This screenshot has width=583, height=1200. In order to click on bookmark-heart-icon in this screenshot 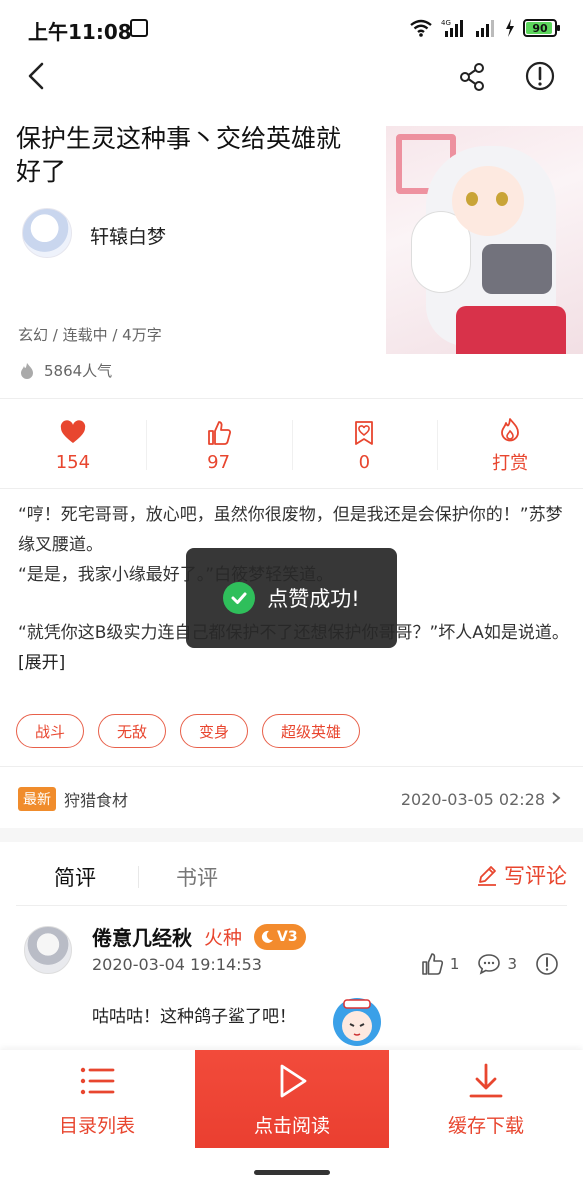, I will do `click(364, 432)`.